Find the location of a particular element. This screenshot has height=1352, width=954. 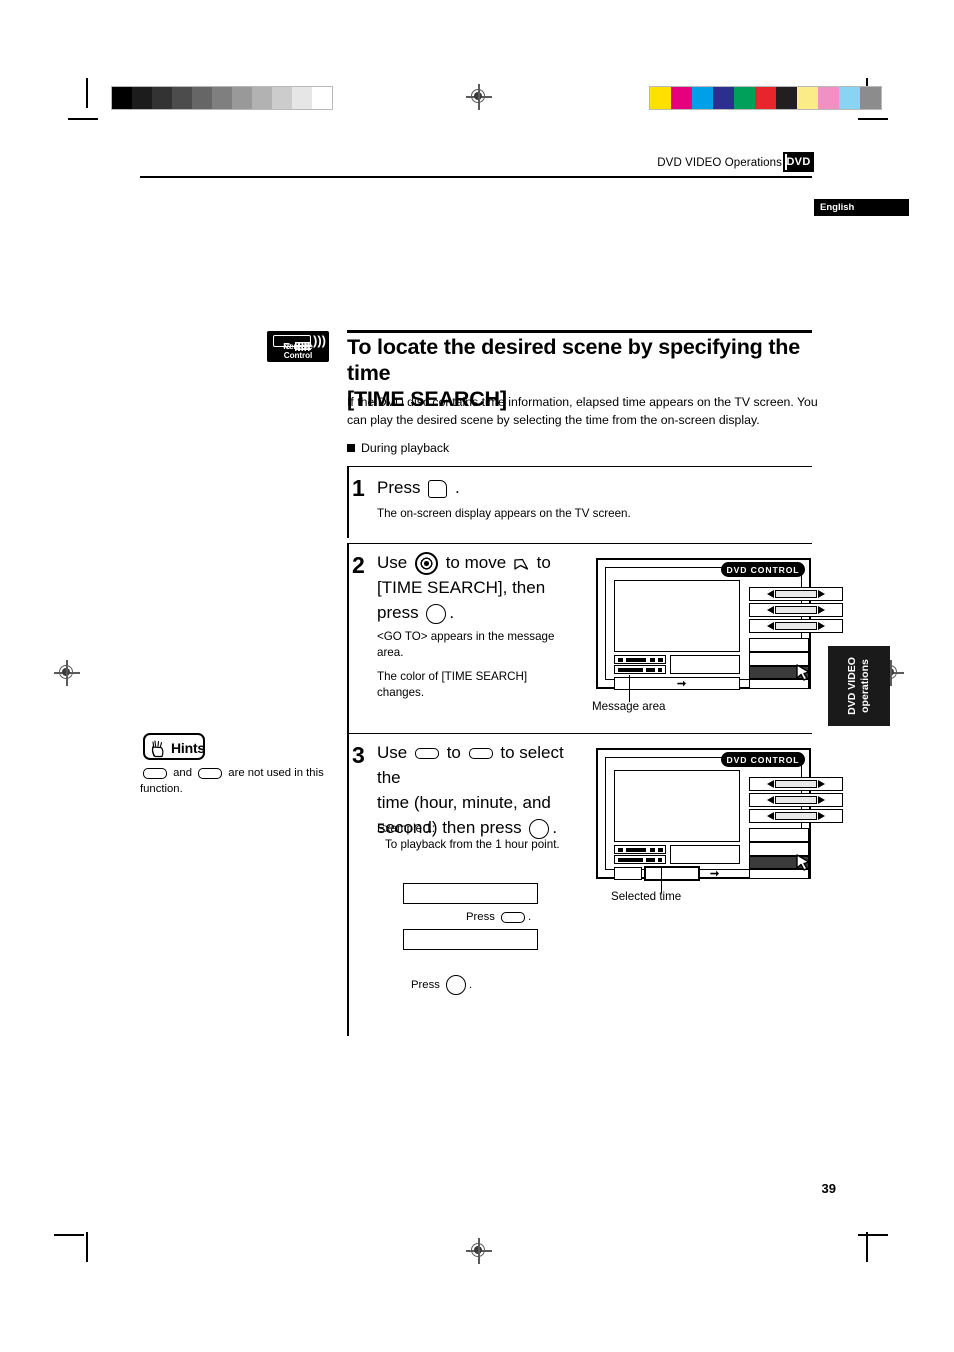

step-3-number: 3 is located at coordinates (358, 755).